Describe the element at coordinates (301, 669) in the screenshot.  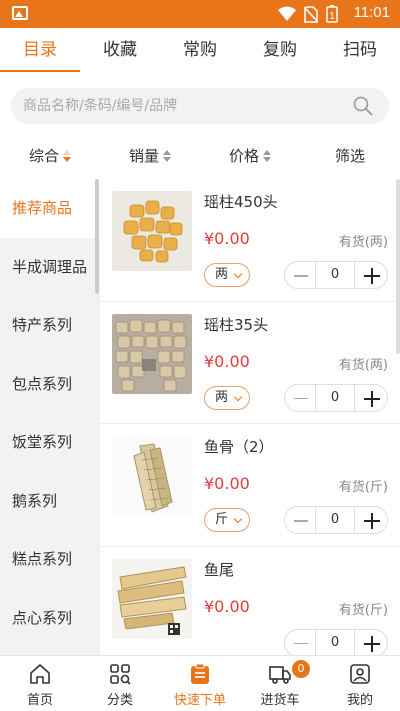
I see `cart-count-badge: 0` at that location.